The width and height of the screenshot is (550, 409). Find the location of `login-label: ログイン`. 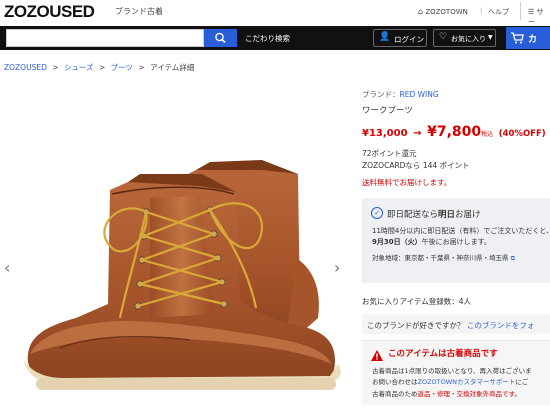

login-label: ログイン is located at coordinates (409, 39).